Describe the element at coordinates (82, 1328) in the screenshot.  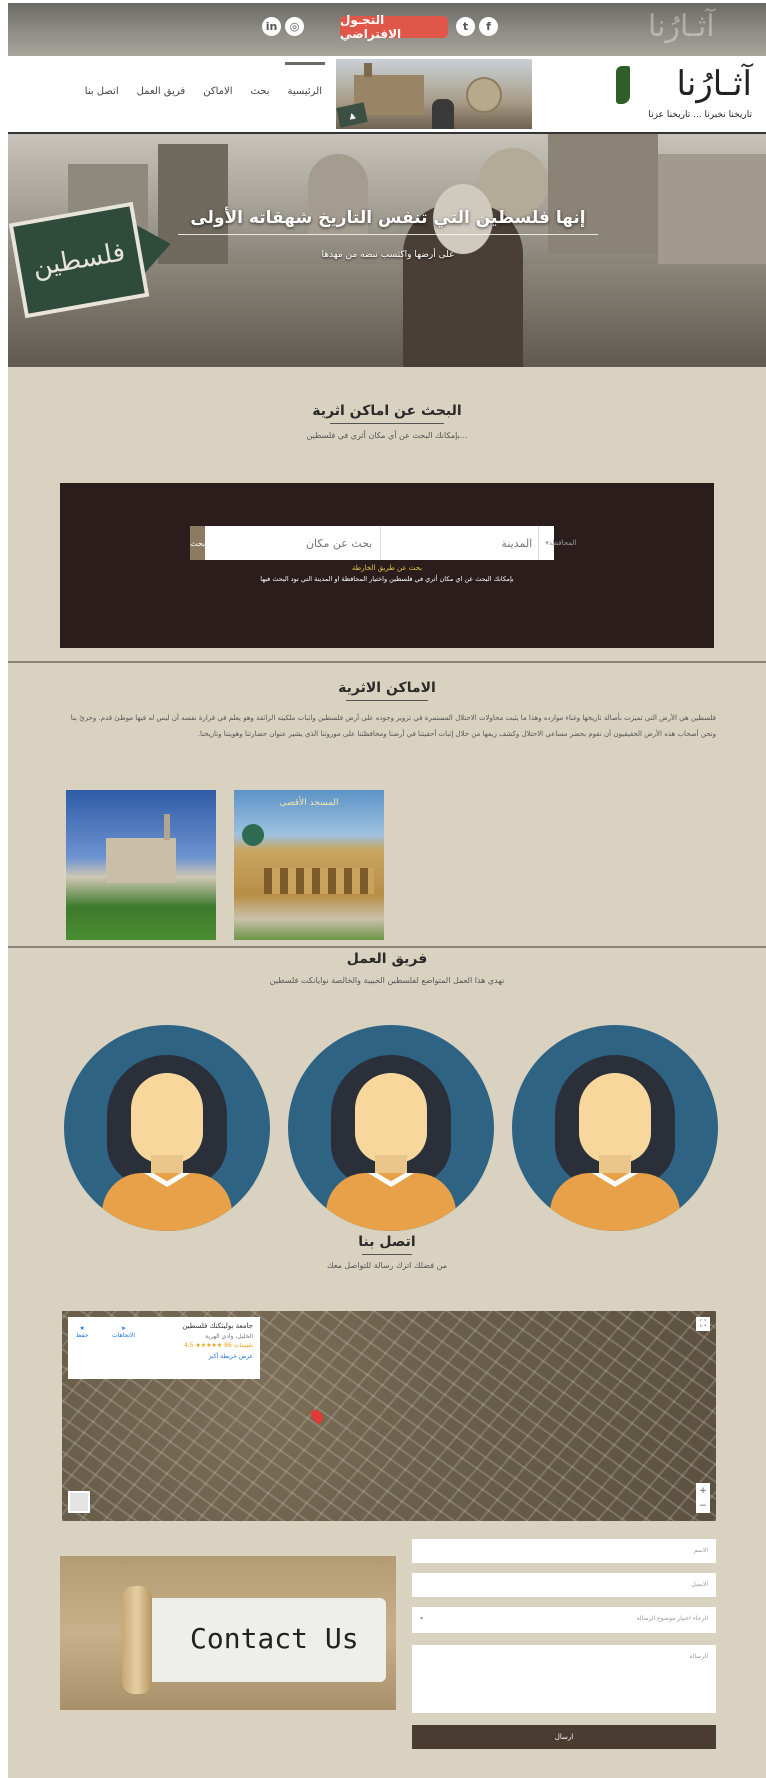
I see `star-icon: ★` at that location.